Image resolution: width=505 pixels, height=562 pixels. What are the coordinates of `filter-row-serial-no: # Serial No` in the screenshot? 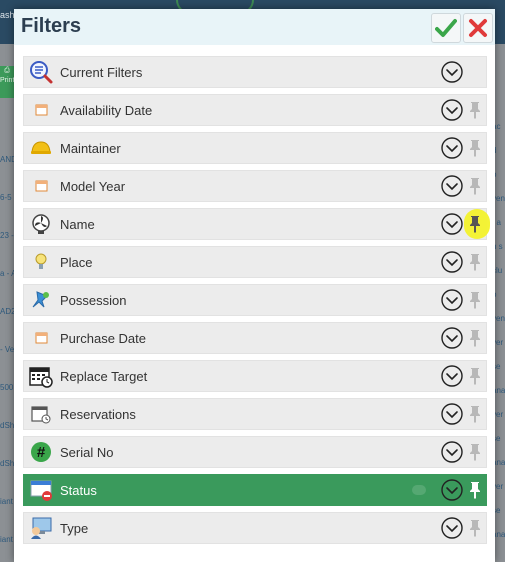 It's located at (255, 452).